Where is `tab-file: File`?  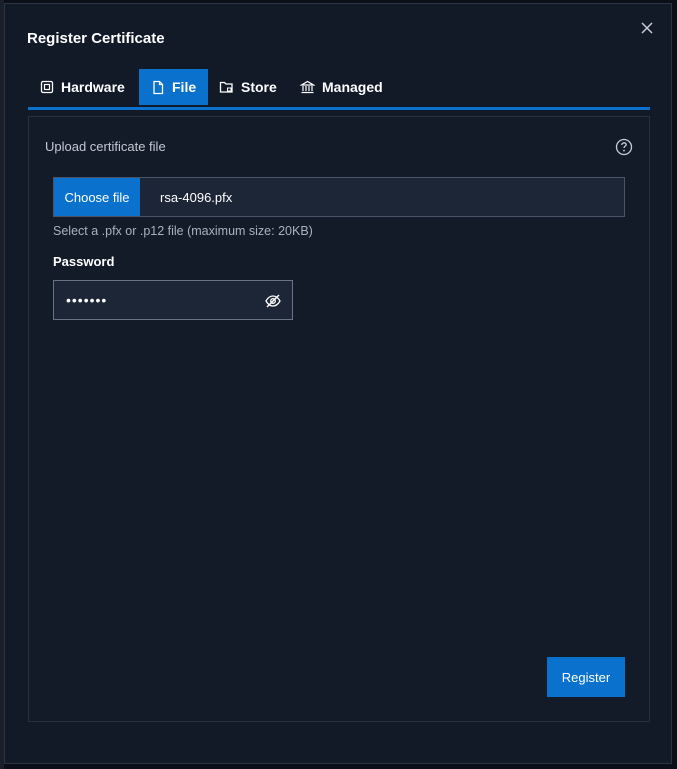 tab-file: File is located at coordinates (173, 87).